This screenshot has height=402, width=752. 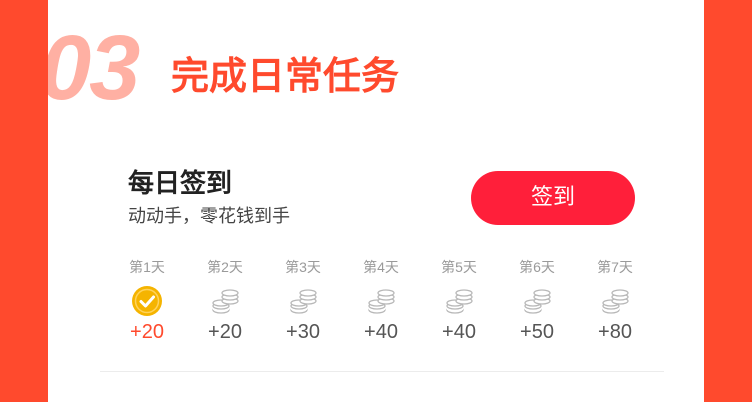 What do you see at coordinates (303, 267) in the screenshot?
I see `day-label: 第3天` at bounding box center [303, 267].